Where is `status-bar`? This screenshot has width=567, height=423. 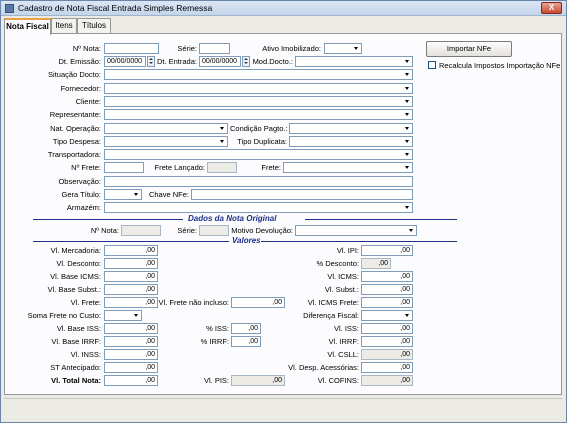 status-bar is located at coordinates (283, 409).